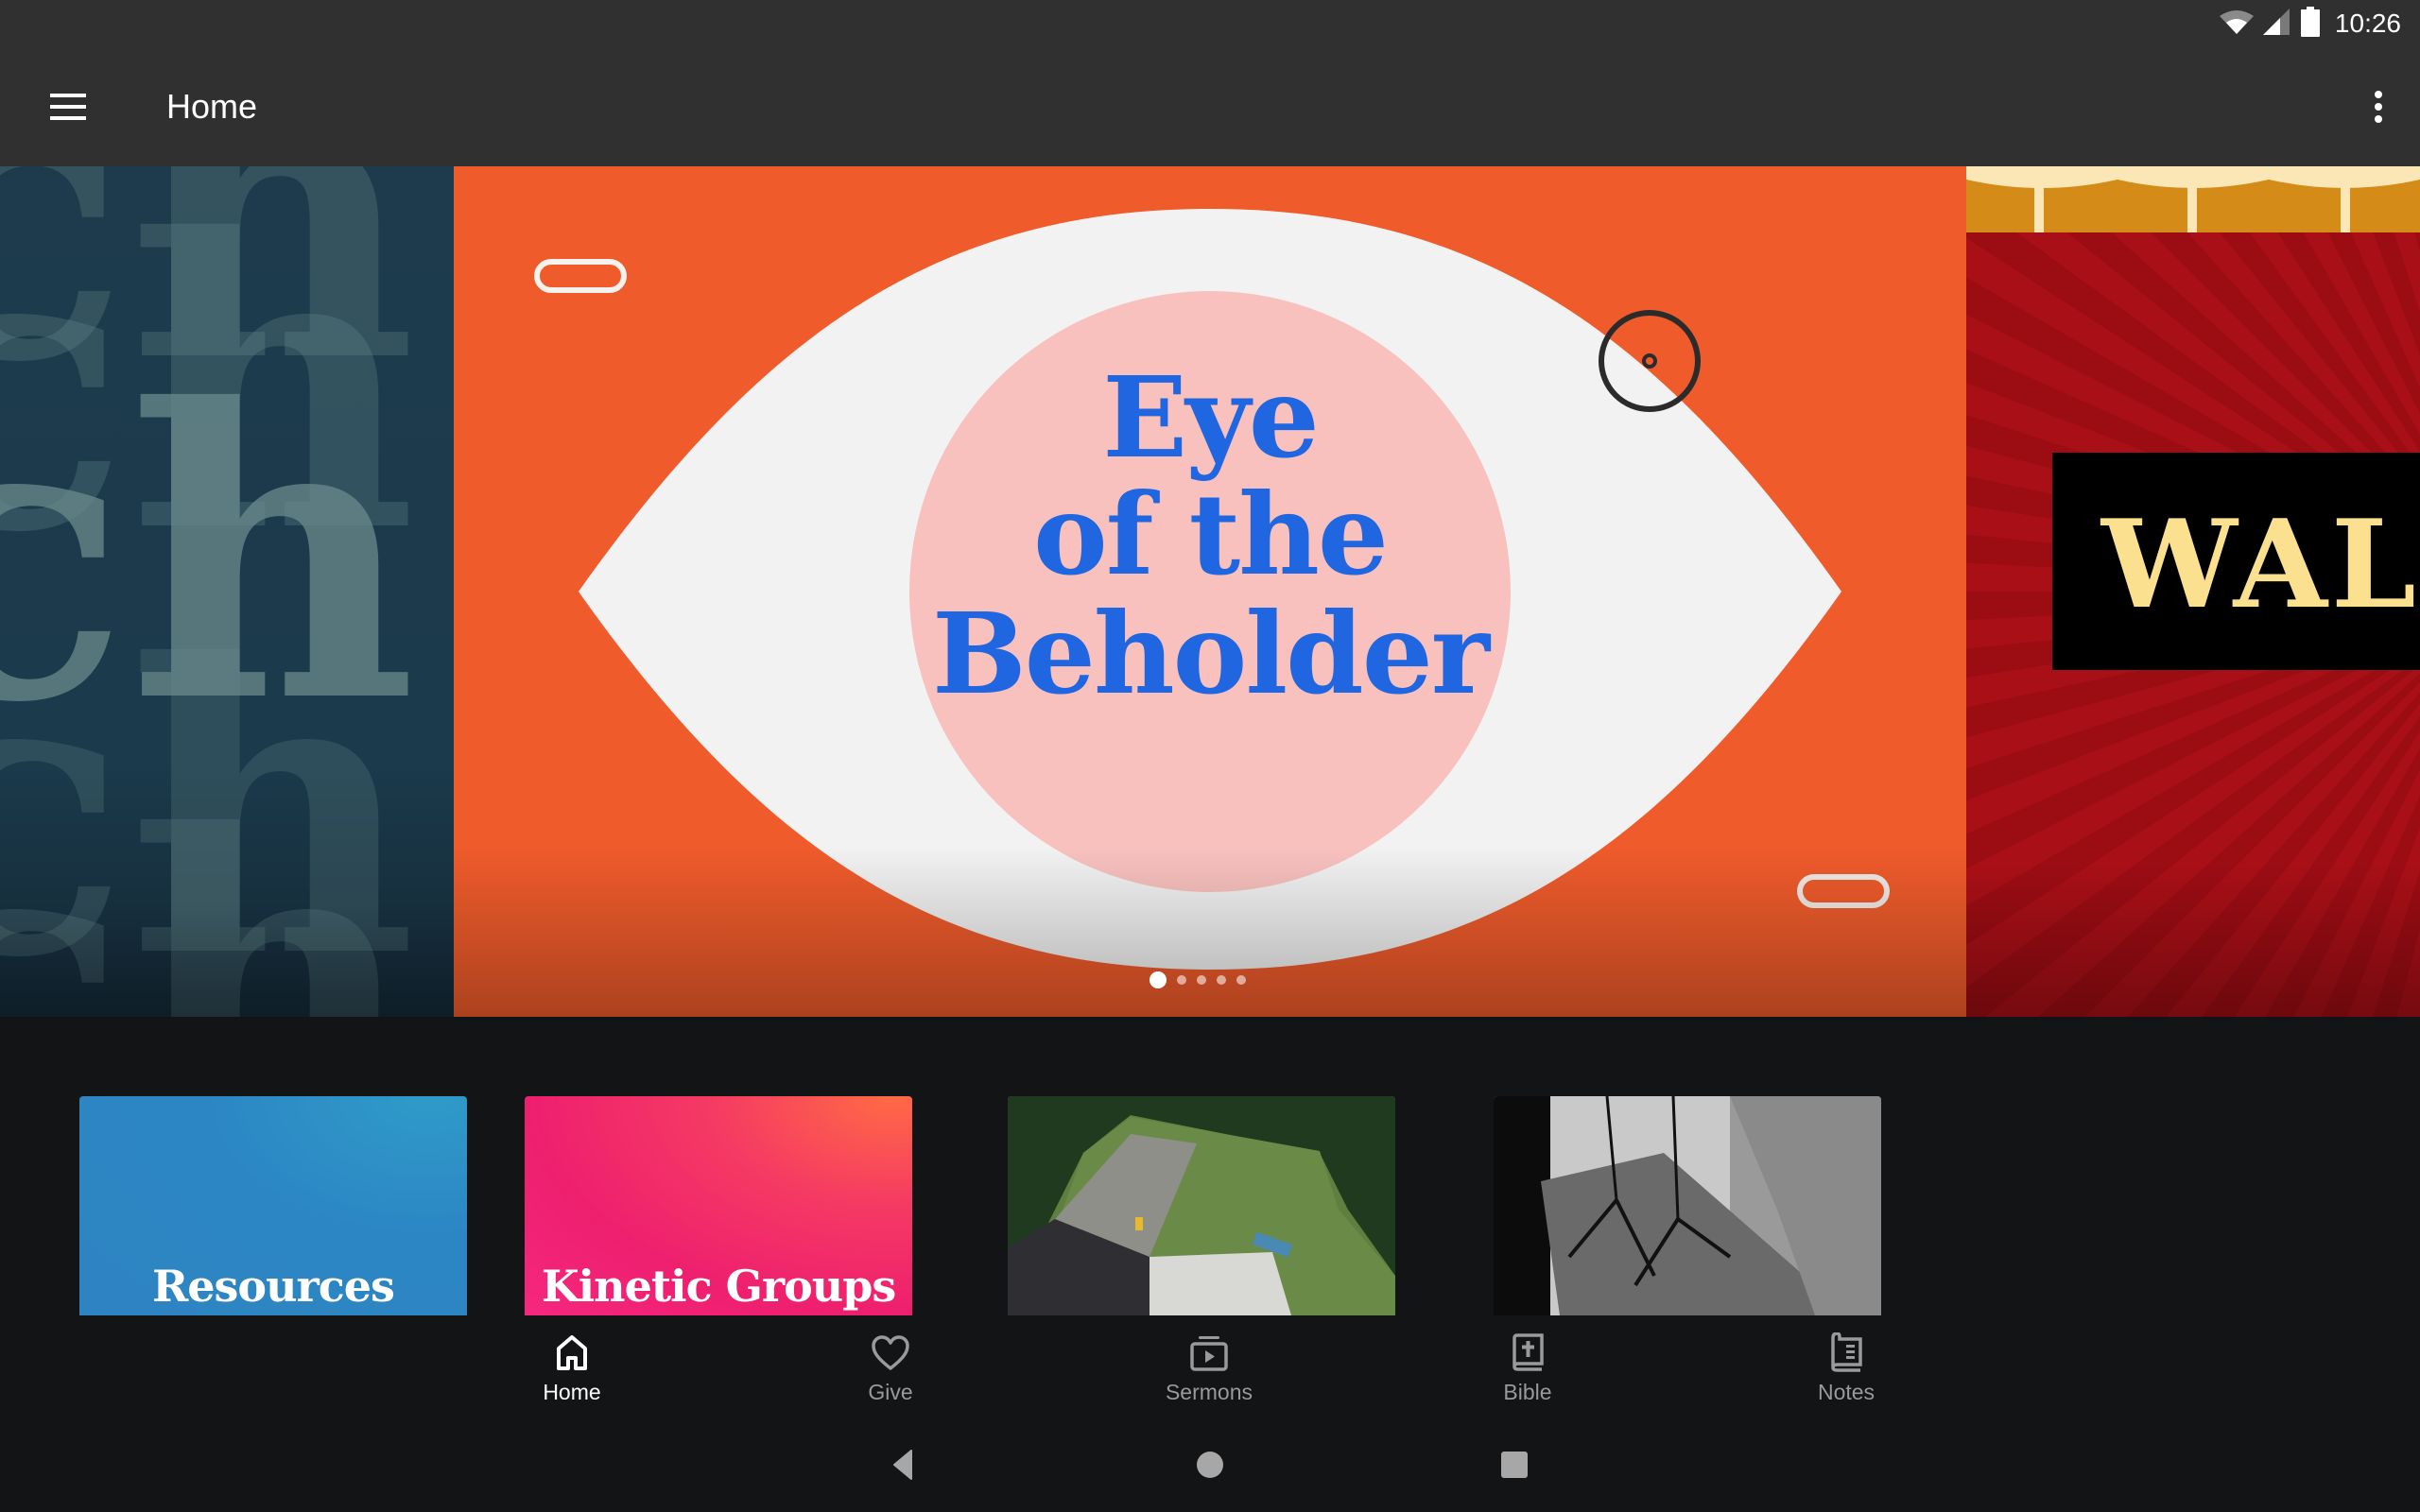 This screenshot has height=1512, width=2420. Describe the element at coordinates (890, 1392) in the screenshot. I see `nav-label-give: Give` at that location.